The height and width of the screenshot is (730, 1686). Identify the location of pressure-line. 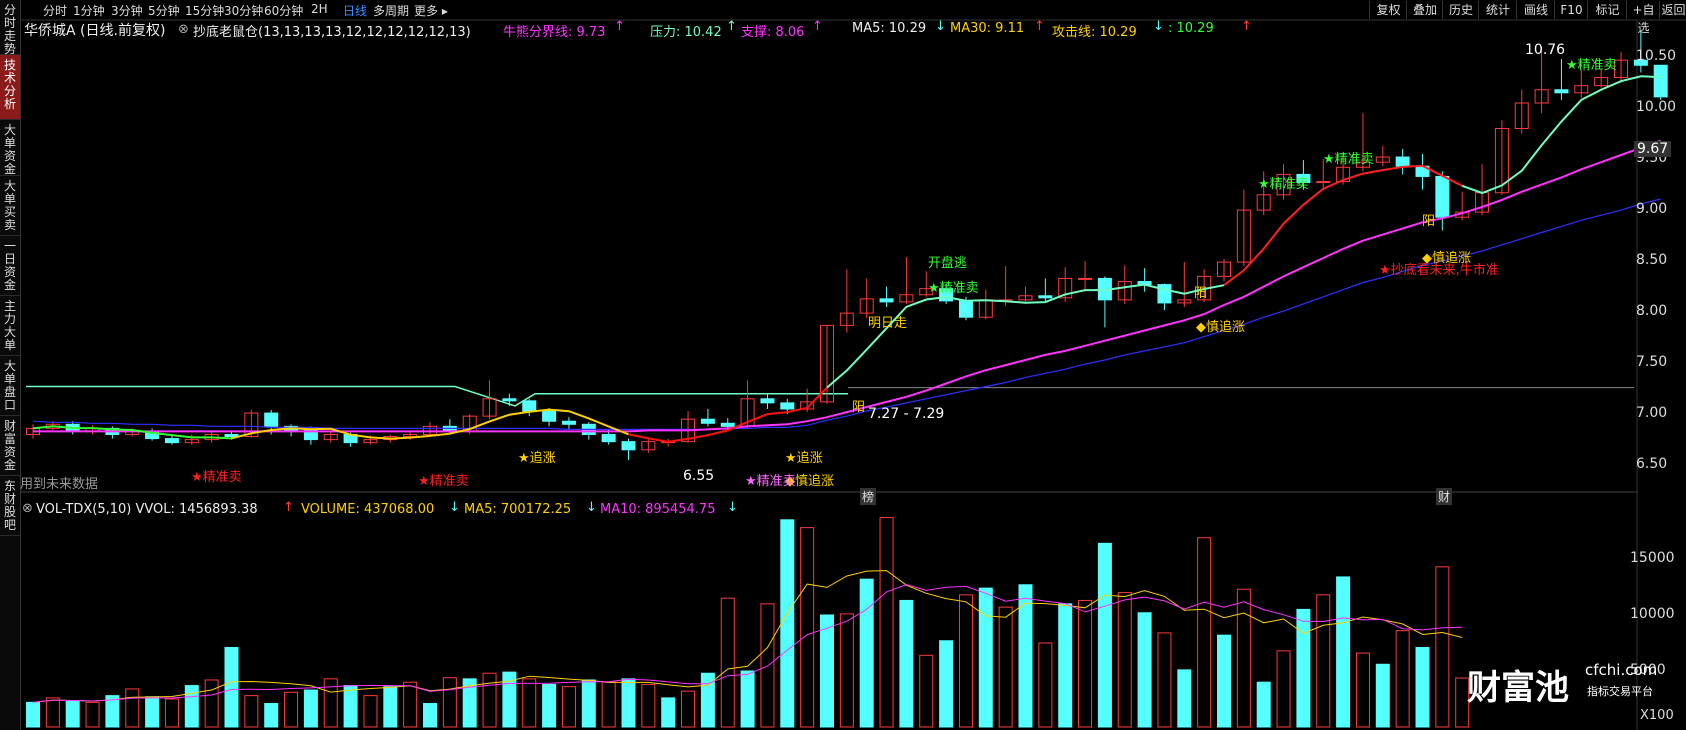
(437, 396).